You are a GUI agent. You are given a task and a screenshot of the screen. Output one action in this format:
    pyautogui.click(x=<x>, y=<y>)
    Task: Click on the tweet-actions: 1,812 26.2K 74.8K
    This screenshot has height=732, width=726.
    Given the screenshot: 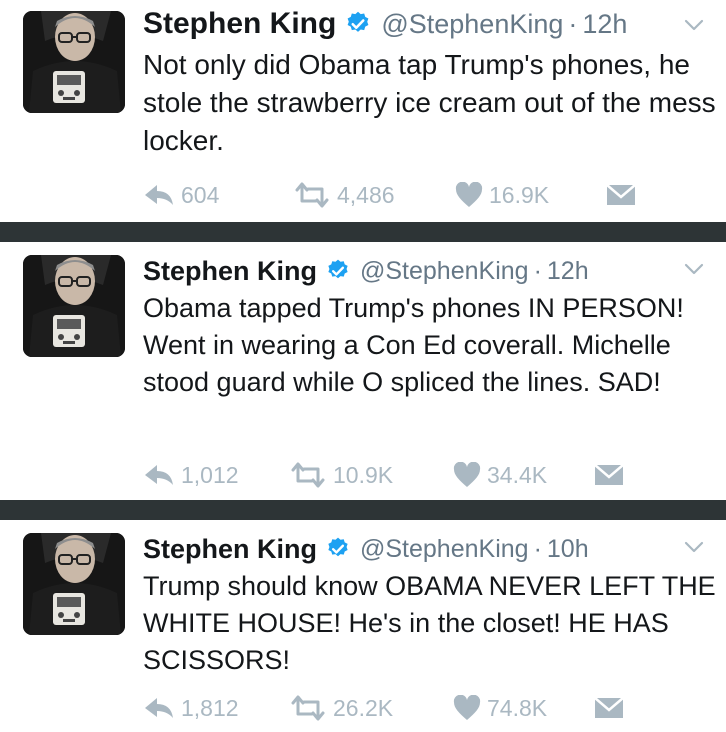 What is the action you would take?
    pyautogui.click(x=434, y=708)
    